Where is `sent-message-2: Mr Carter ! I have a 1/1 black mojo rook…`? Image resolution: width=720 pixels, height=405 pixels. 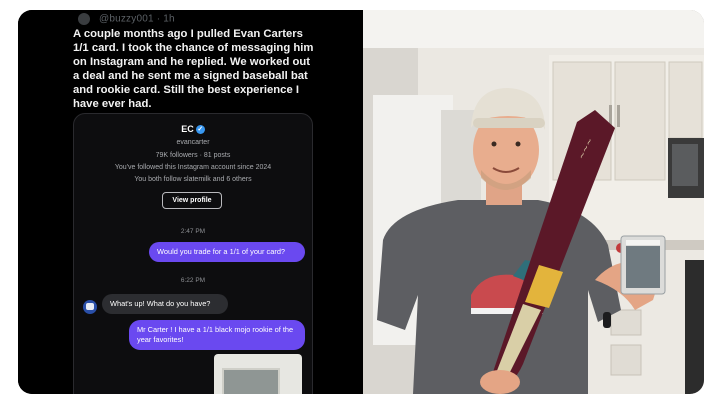 sent-message-2: Mr Carter ! I have a 1/1 black mojo rook… is located at coordinates (217, 335).